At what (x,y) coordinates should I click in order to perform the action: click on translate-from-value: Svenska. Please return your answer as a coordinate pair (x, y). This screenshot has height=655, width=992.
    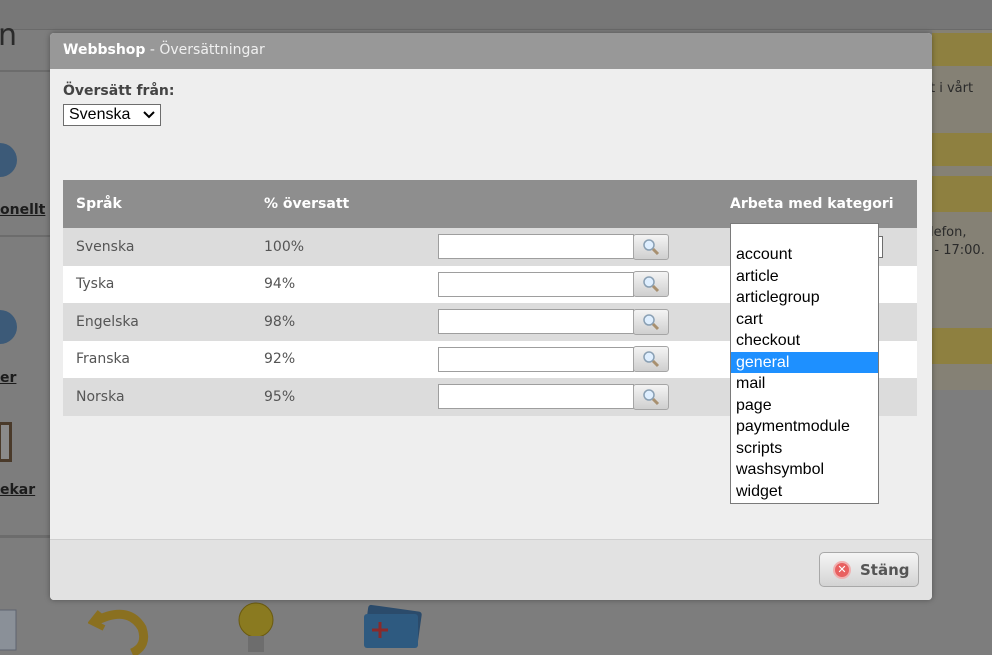
    Looking at the image, I should click on (100, 114).